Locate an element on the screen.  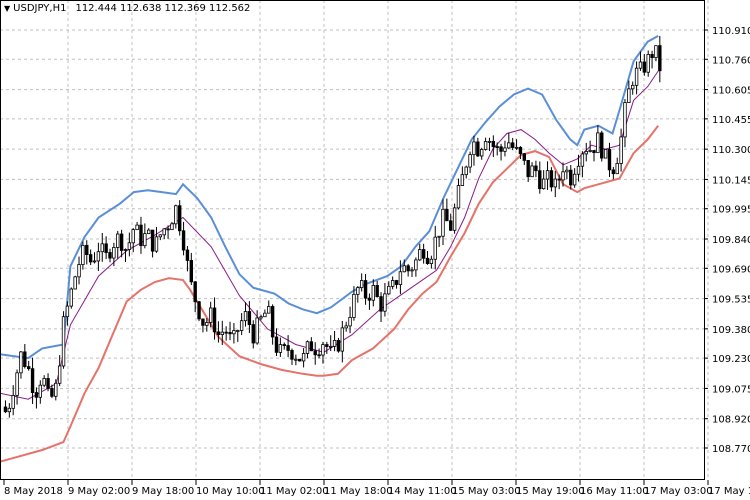
x-tick-label: 10 May 10:00 is located at coordinates (230, 491).